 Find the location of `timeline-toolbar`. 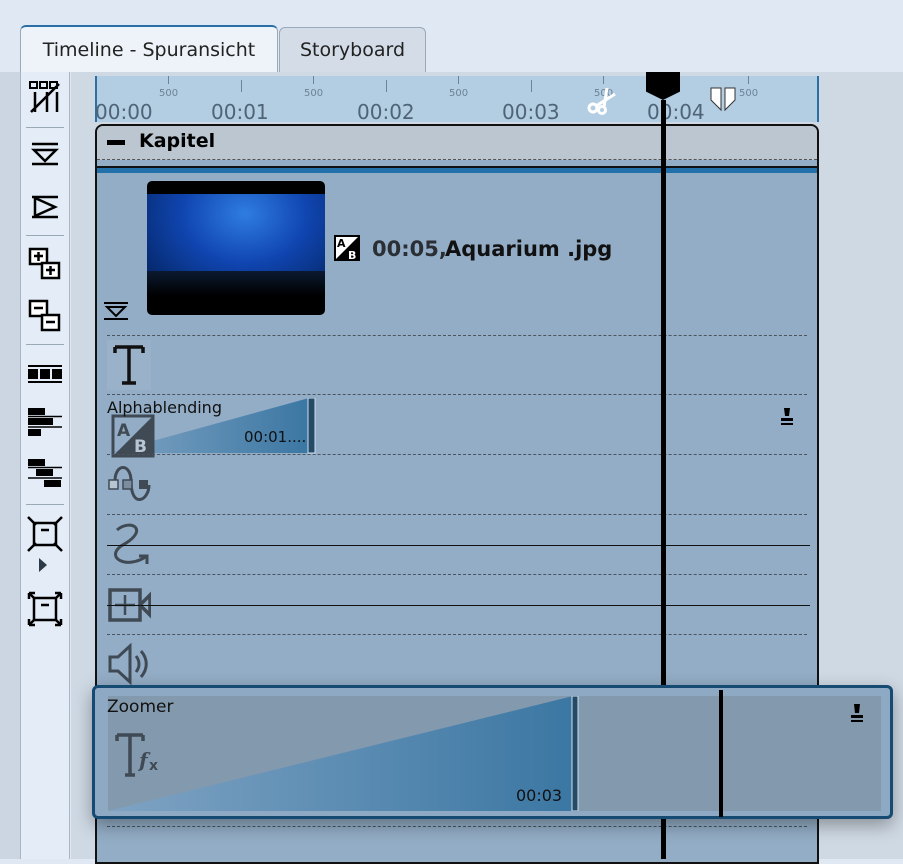

timeline-toolbar is located at coordinates (45, 465).